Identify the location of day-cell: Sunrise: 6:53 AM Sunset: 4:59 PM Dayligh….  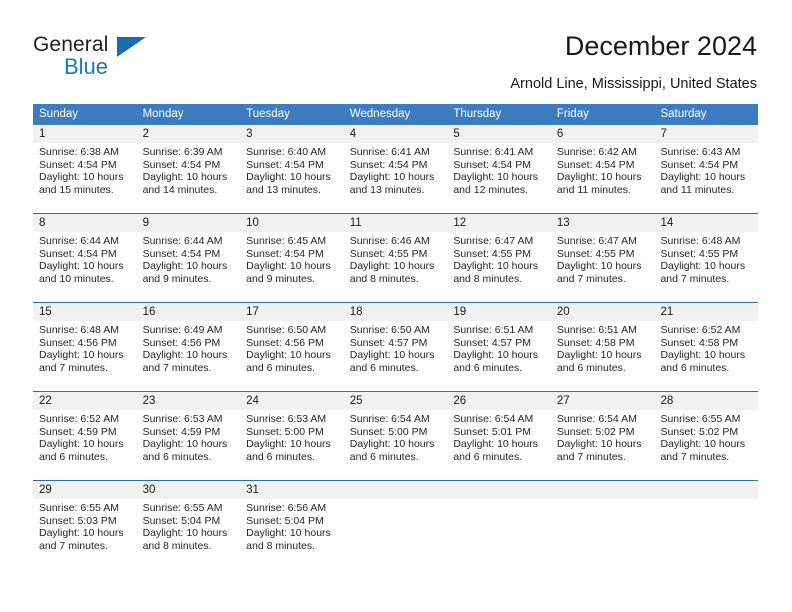
(189, 439).